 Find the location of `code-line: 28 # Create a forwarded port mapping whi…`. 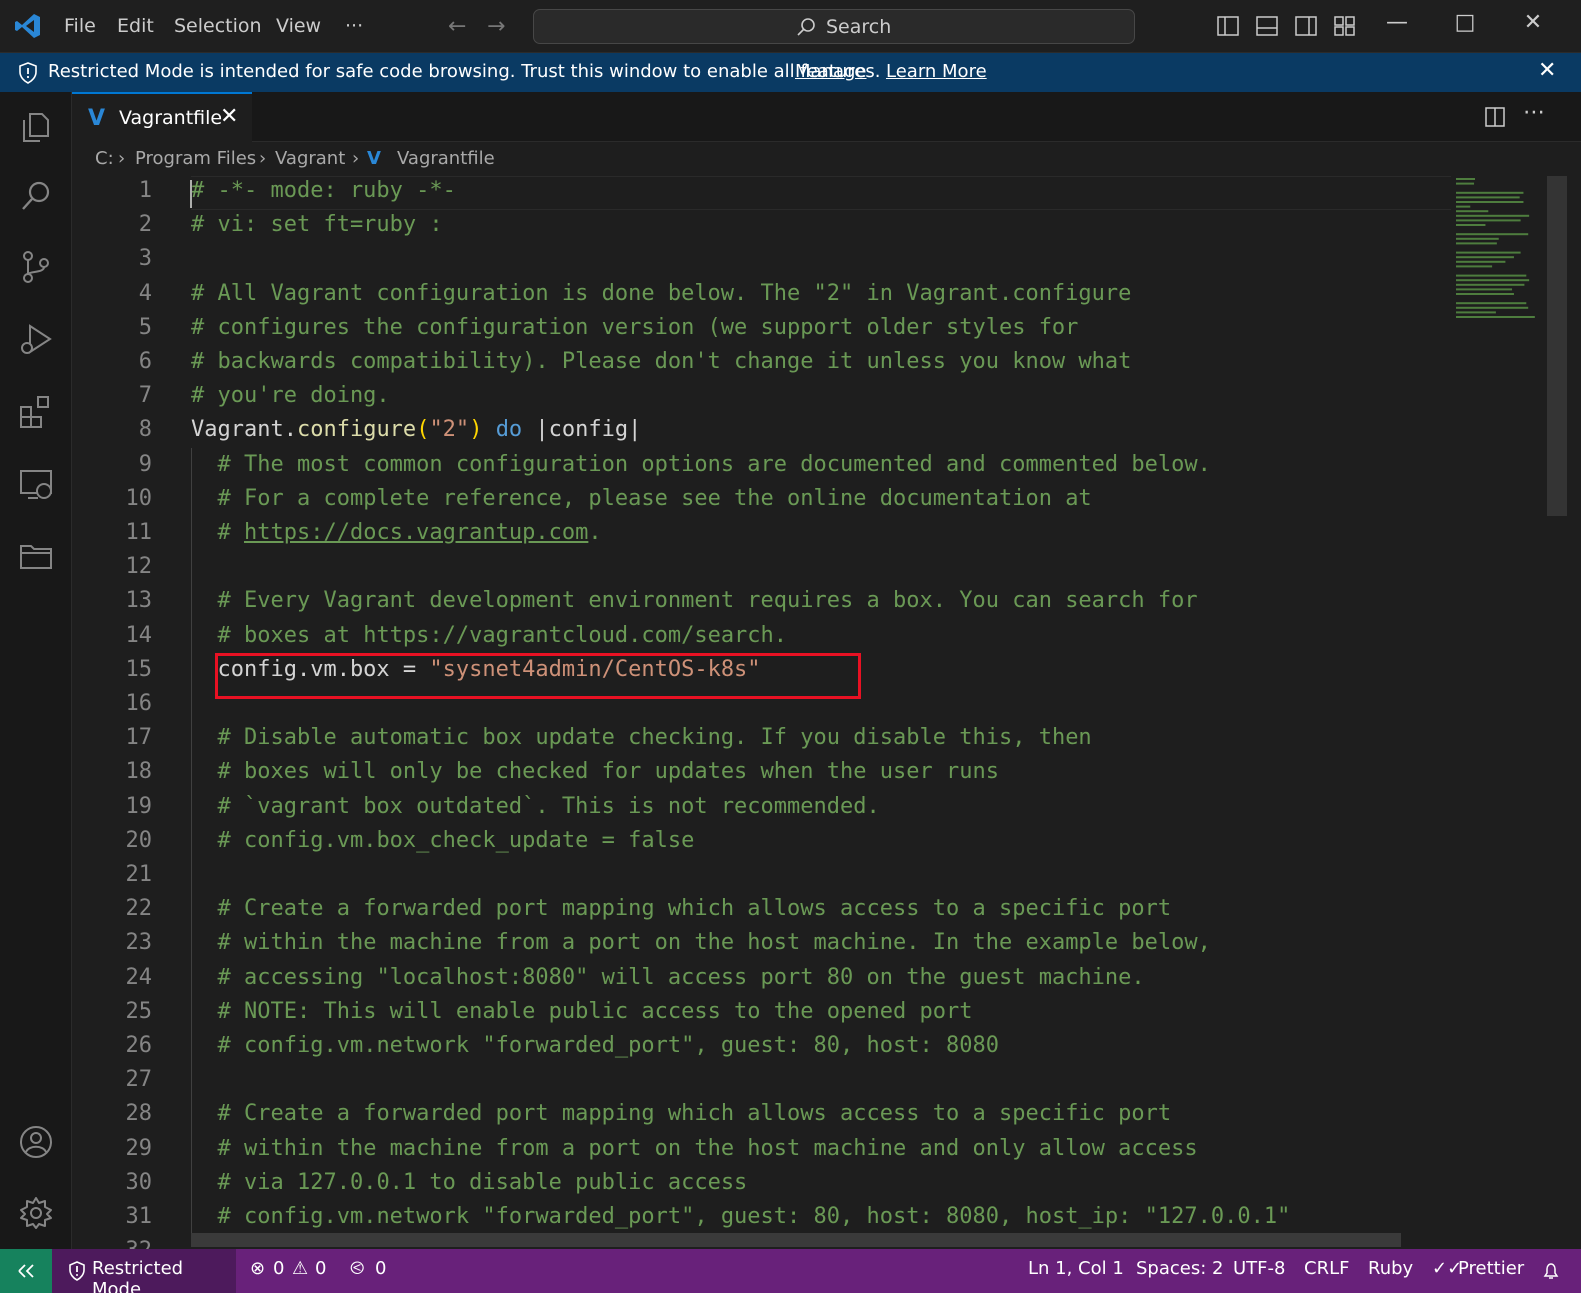

code-line: 28 # Create a forwarded port mapping whi… is located at coordinates (826, 1116).